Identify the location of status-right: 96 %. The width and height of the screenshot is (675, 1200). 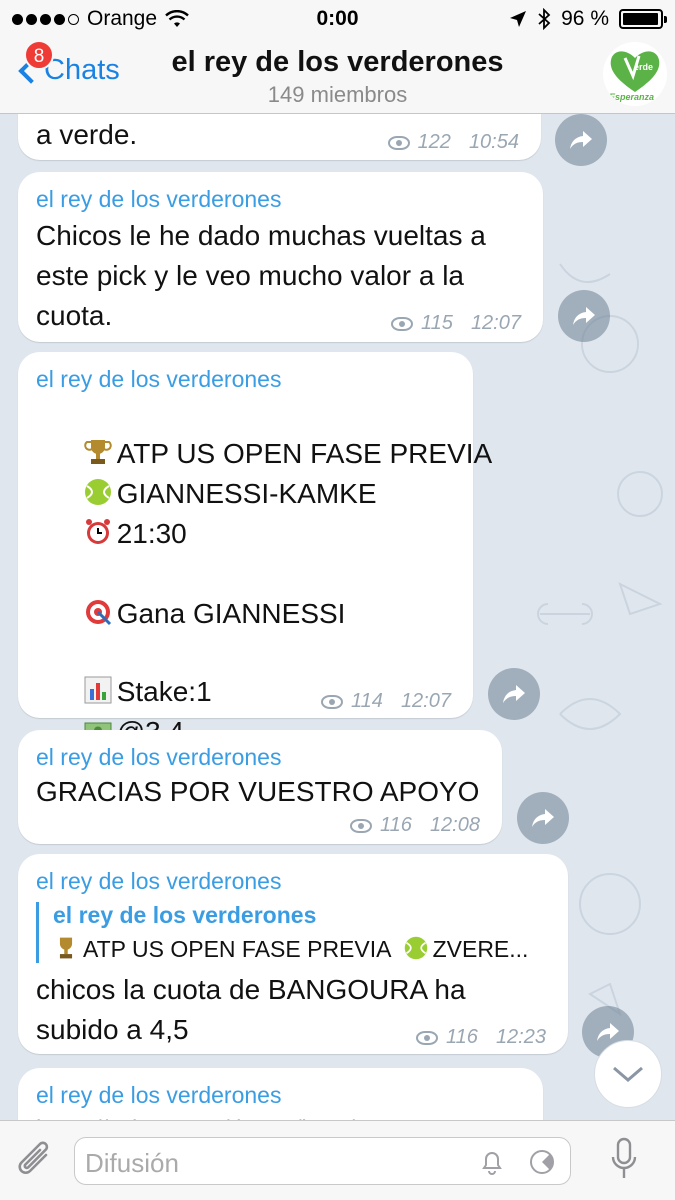
(588, 19).